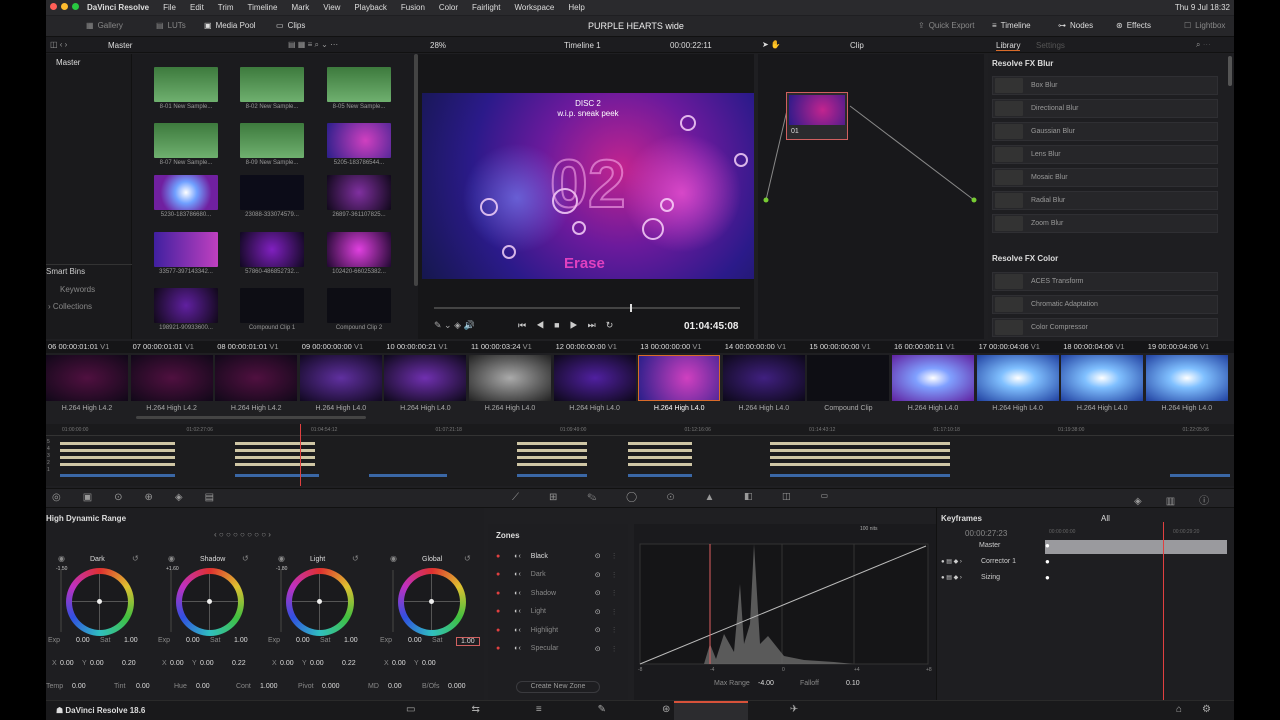 The height and width of the screenshot is (720, 1280). What do you see at coordinates (331, 686) in the screenshot?
I see `pivot-value: 0.000` at bounding box center [331, 686].